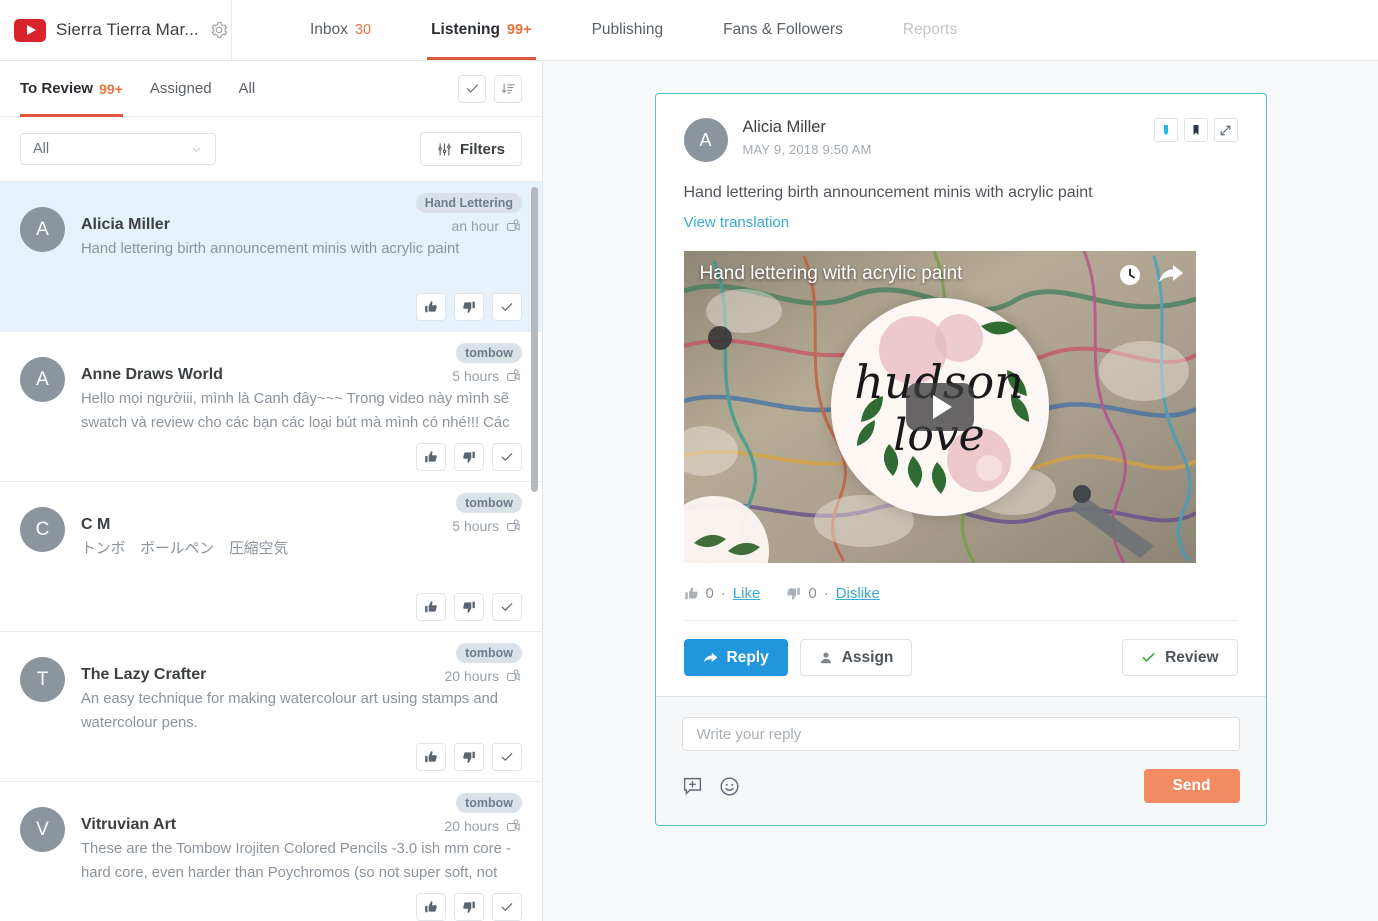  What do you see at coordinates (807, 149) in the screenshot?
I see `detail-timestamp: MAY 9, 2018 9:50 AM` at bounding box center [807, 149].